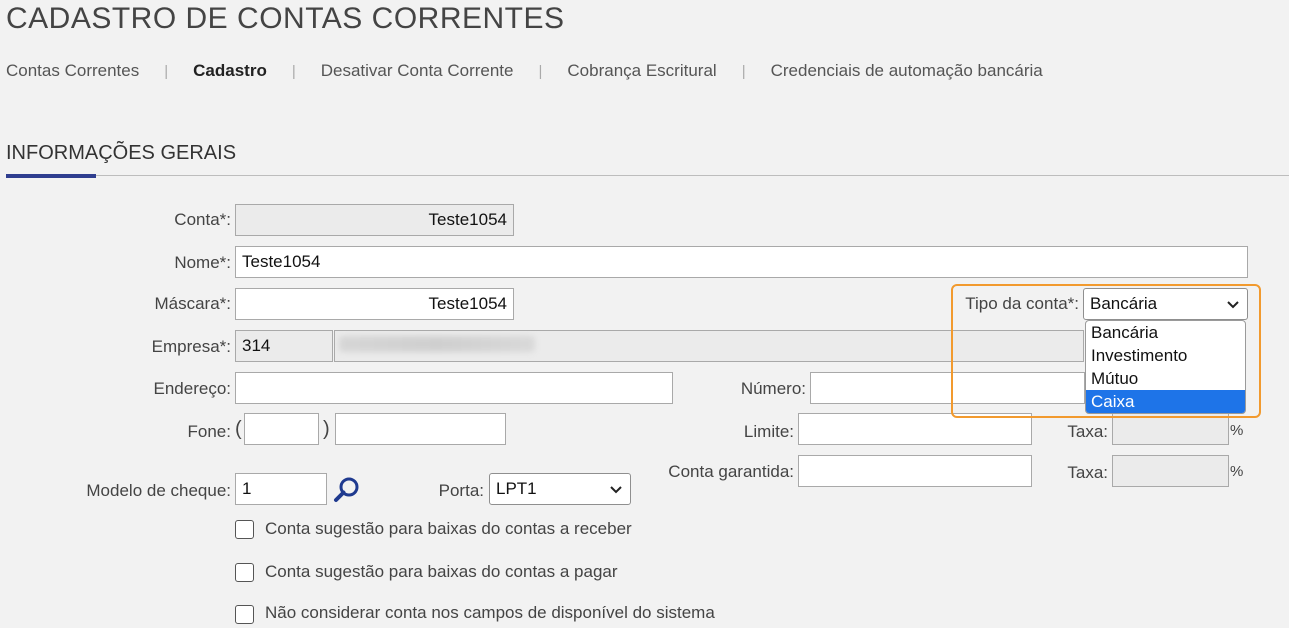 The width and height of the screenshot is (1289, 628). What do you see at coordinates (560, 489) in the screenshot?
I see `porta-select: LPT1` at bounding box center [560, 489].